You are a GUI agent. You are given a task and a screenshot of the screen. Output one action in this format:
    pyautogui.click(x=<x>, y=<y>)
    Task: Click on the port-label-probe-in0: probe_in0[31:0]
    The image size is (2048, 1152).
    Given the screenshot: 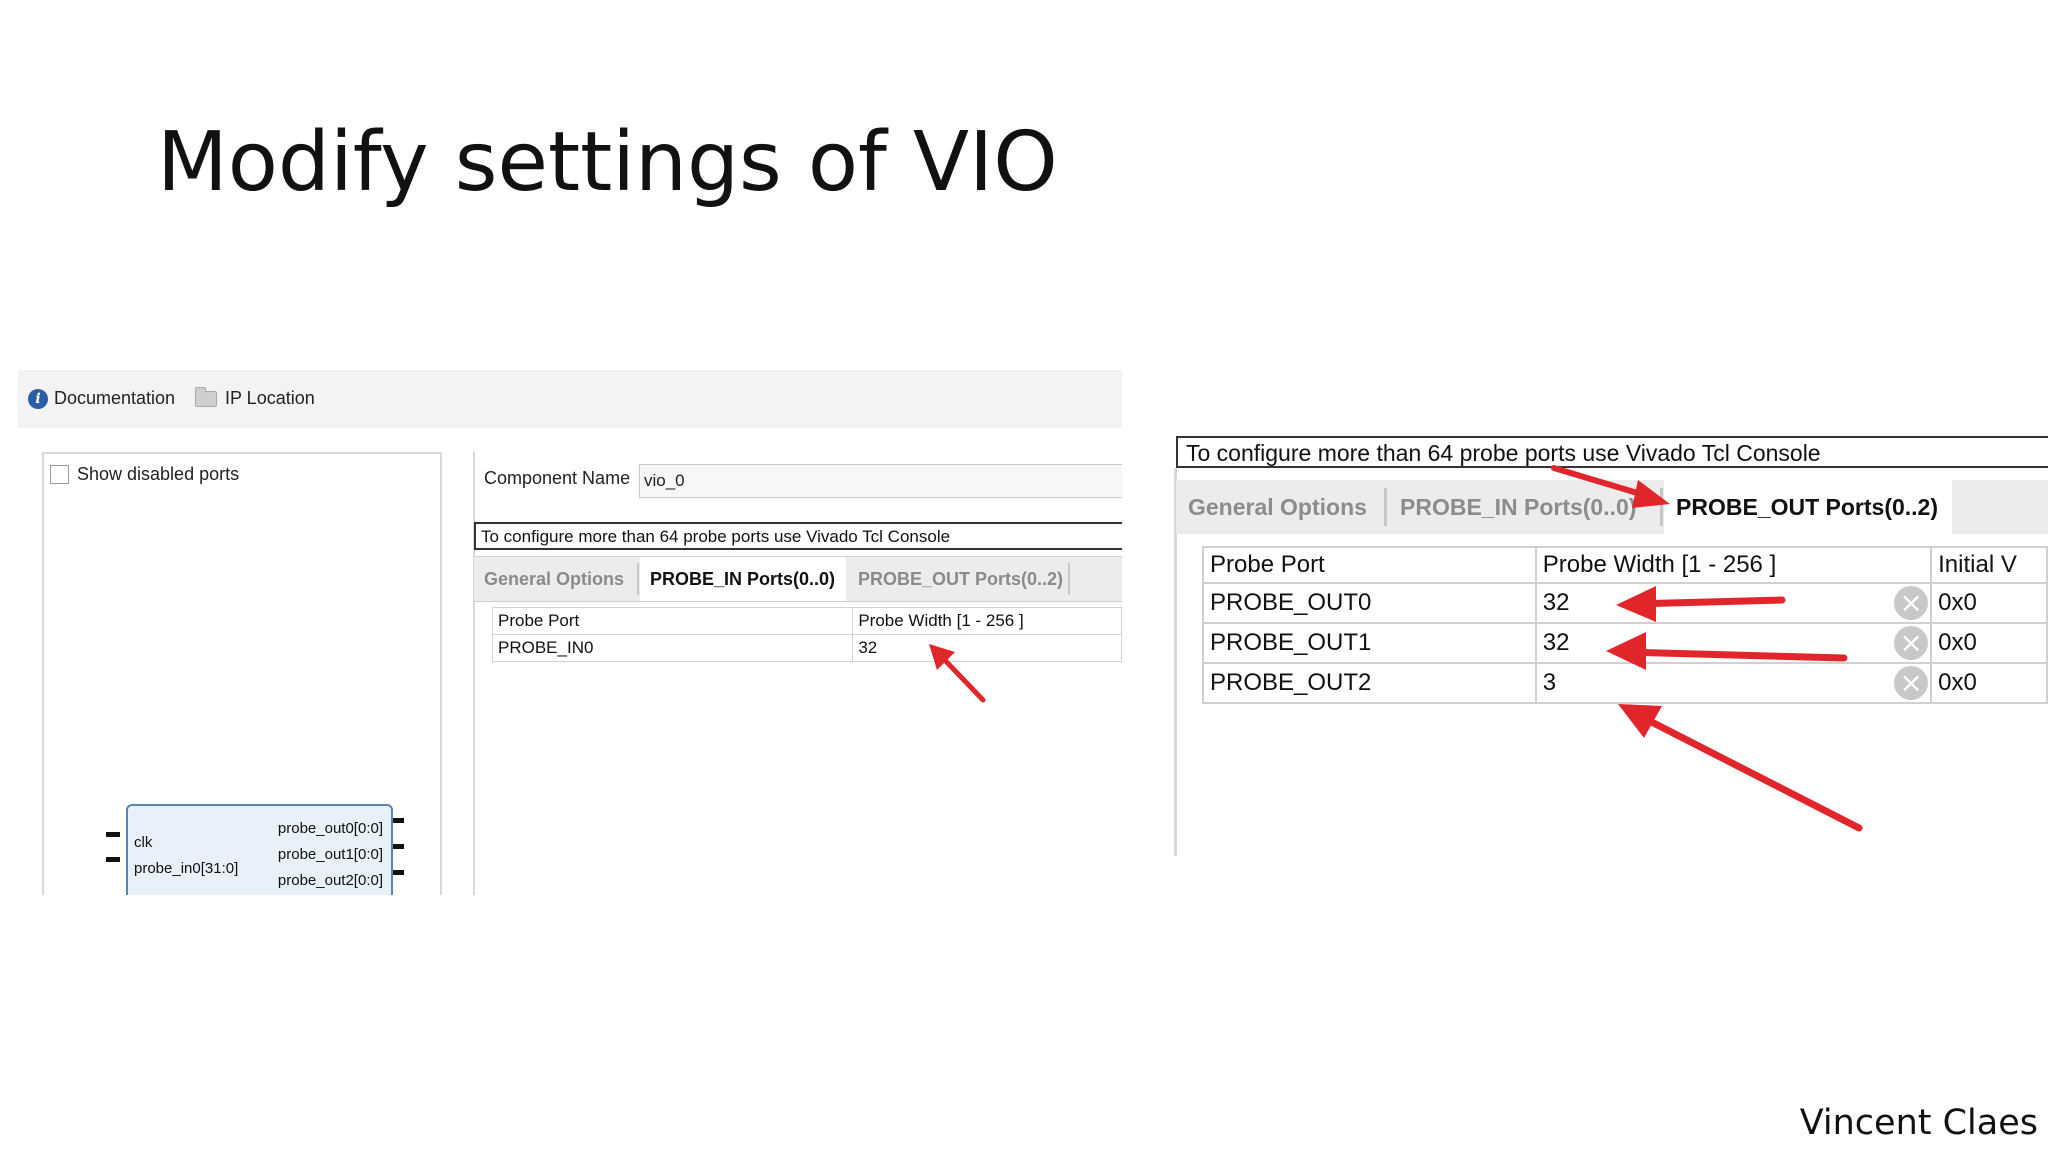 What is the action you would take?
    pyautogui.click(x=186, y=868)
    